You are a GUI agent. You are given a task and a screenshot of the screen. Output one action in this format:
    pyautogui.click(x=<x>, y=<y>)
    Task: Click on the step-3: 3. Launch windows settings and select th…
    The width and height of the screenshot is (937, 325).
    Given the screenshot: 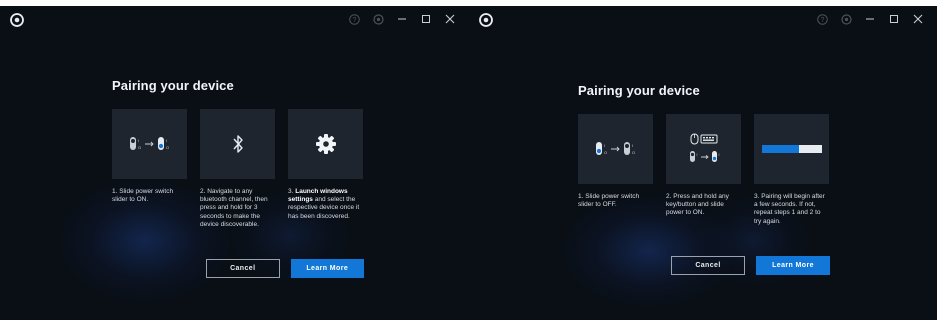 What is the action you would take?
    pyautogui.click(x=325, y=169)
    